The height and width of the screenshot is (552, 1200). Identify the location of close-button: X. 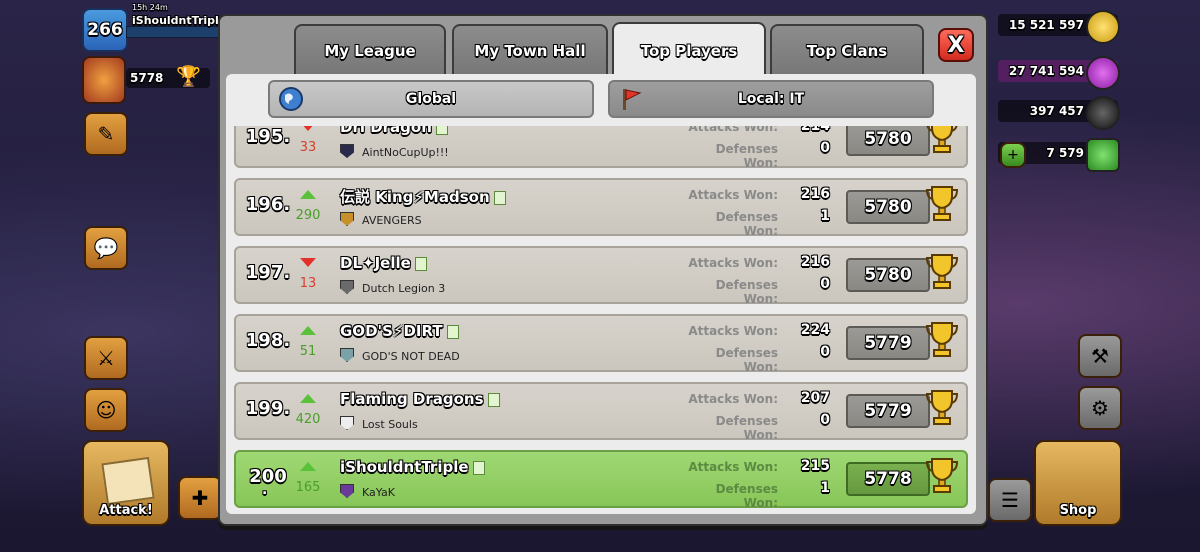
(956, 45).